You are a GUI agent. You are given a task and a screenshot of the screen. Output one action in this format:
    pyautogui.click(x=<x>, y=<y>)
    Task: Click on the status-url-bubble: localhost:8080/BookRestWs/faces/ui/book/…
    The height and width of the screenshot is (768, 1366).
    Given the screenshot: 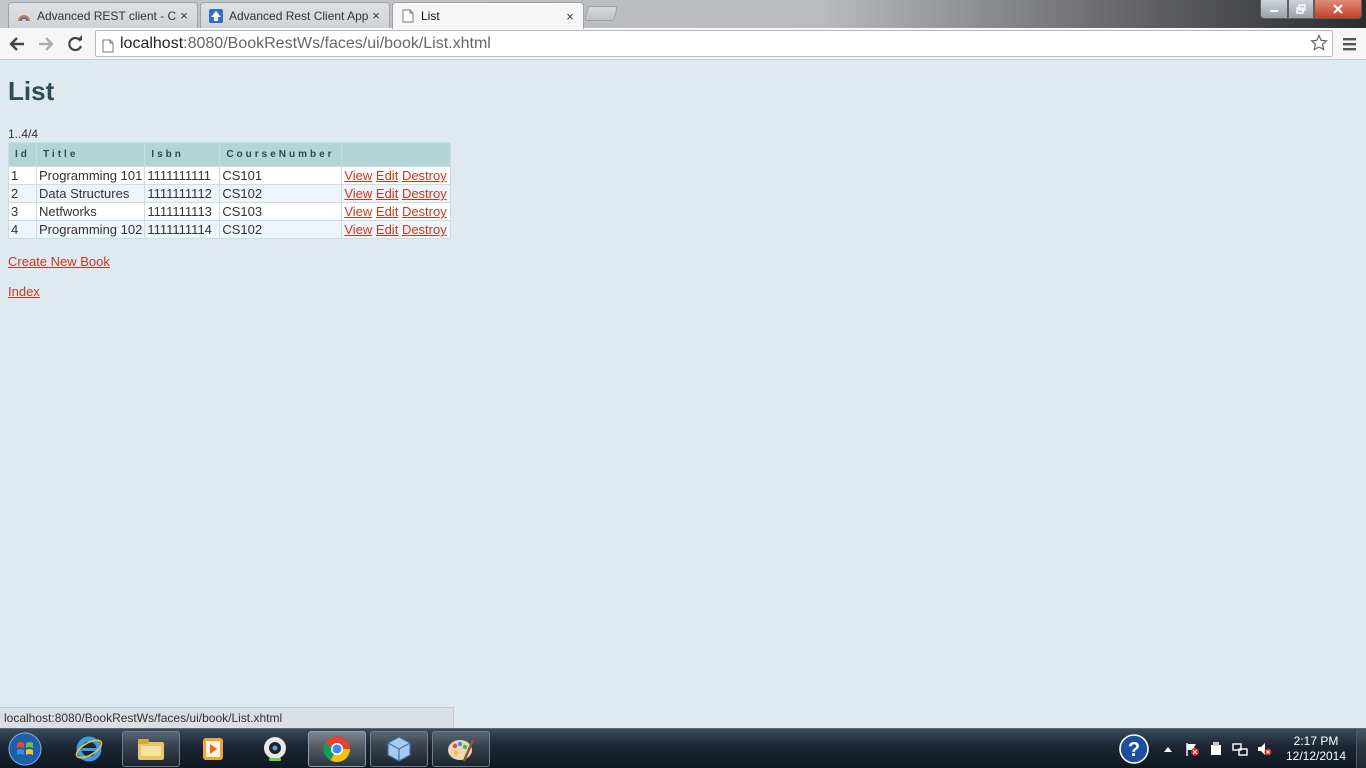 What is the action you would take?
    pyautogui.click(x=227, y=717)
    